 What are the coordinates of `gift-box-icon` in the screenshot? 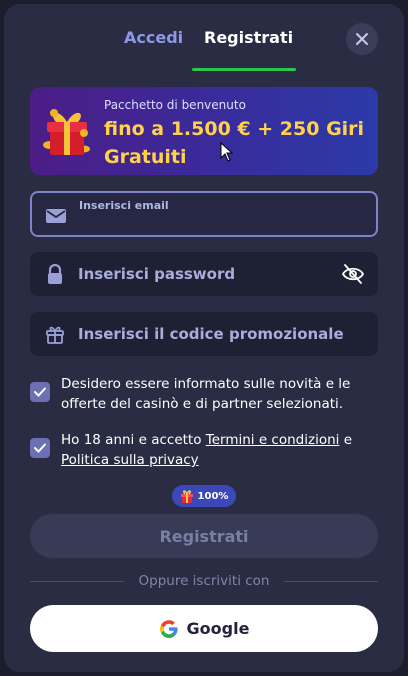 It's located at (66, 132).